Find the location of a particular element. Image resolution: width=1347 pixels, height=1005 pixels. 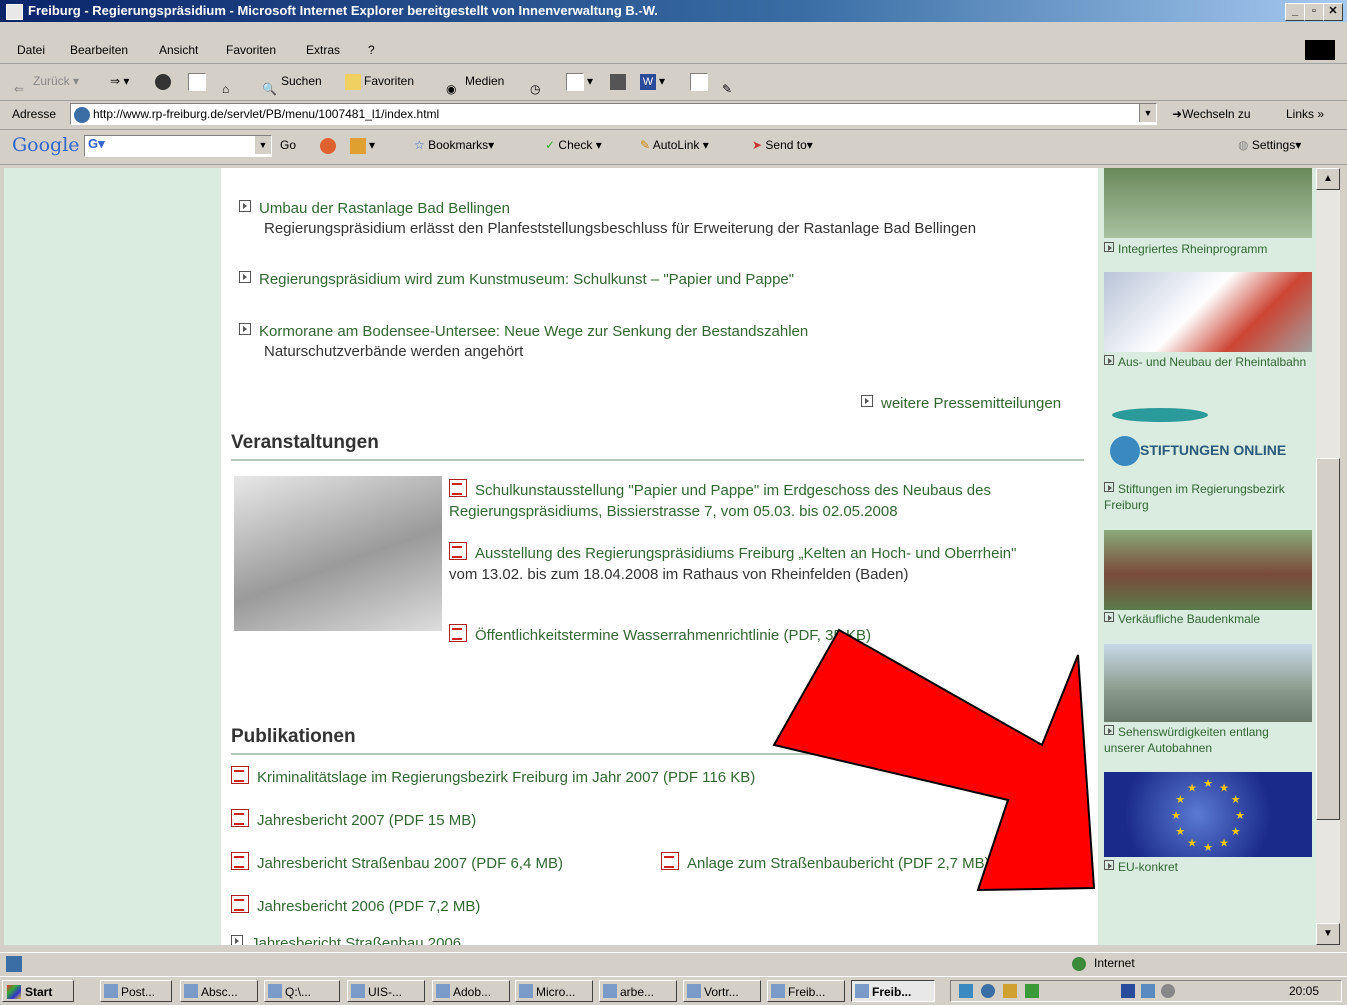

stop-button is located at coordinates (164, 81).